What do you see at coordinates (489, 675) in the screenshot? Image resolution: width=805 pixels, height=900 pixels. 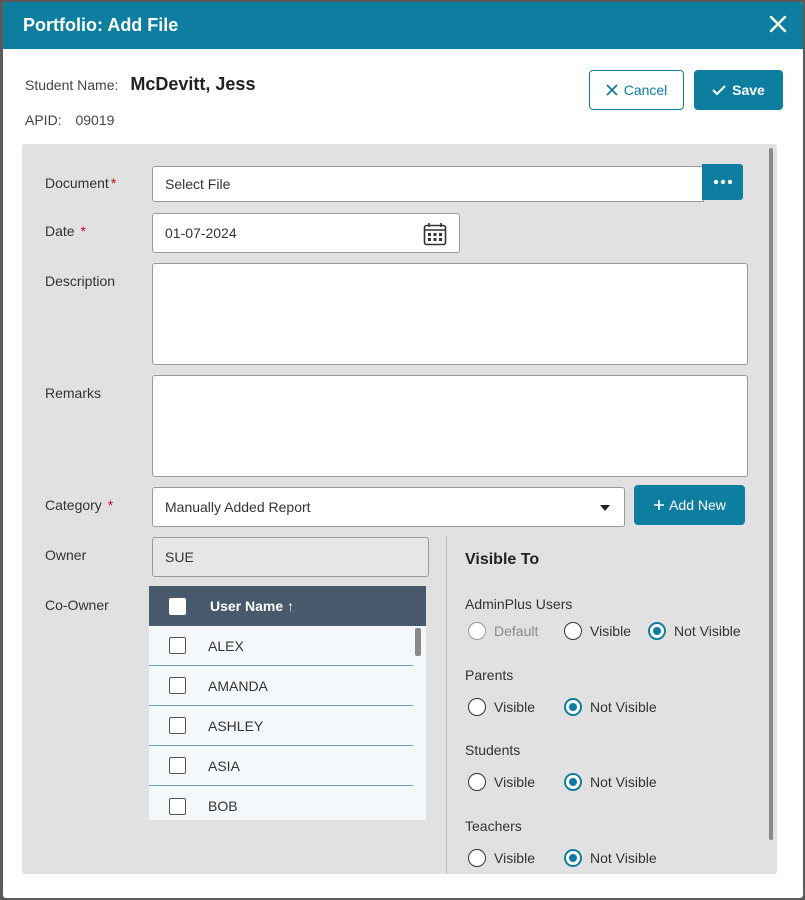 I see `parents-label: Parents` at bounding box center [489, 675].